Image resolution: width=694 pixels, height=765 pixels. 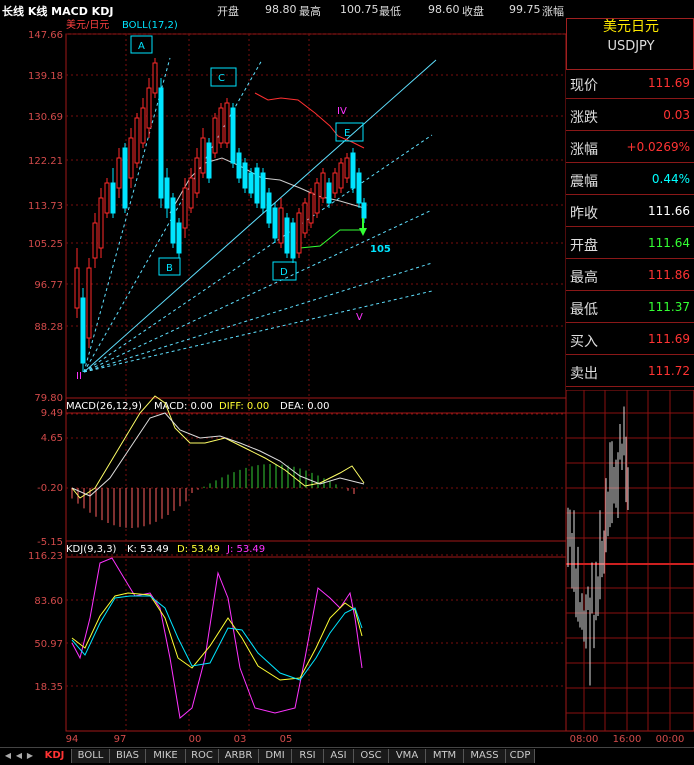 I want to click on label-e: E, so click(x=347, y=133).